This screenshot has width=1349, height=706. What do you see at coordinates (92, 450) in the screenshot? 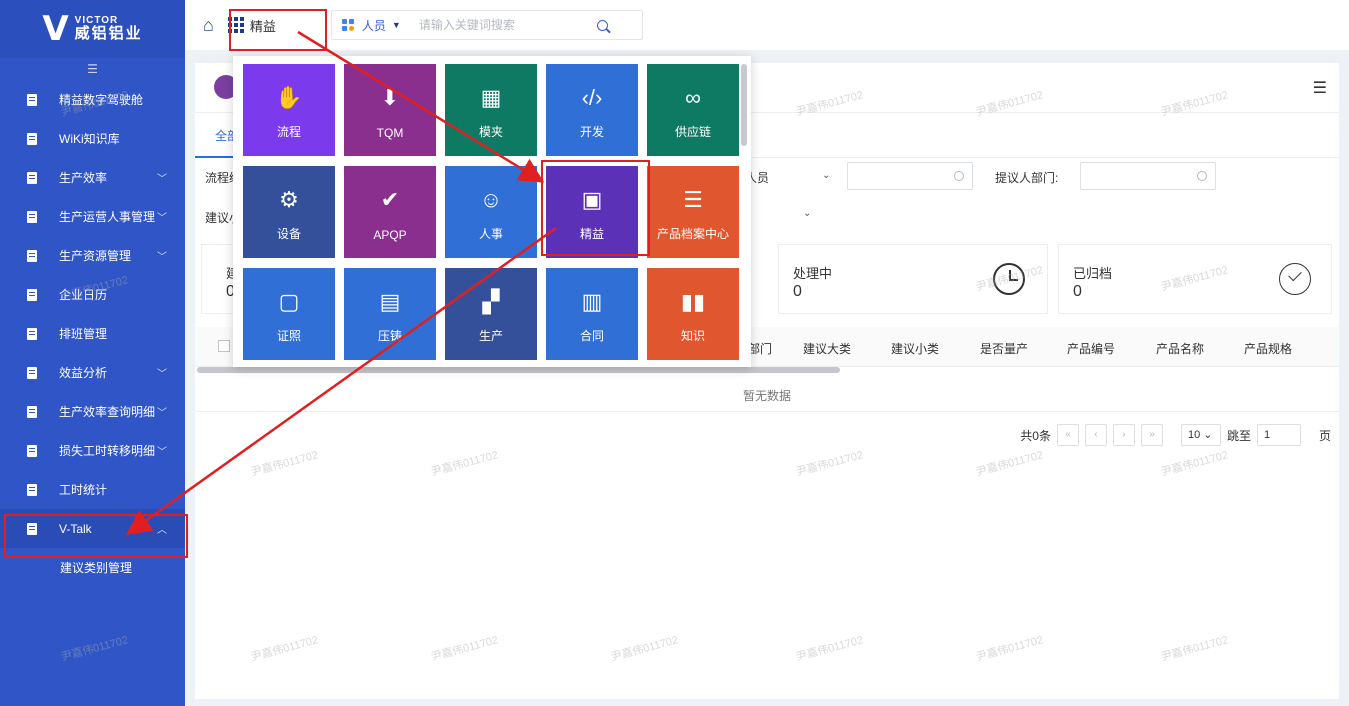
I see `sidebar-item: 损失工时转移明细 ﹀` at bounding box center [92, 450].